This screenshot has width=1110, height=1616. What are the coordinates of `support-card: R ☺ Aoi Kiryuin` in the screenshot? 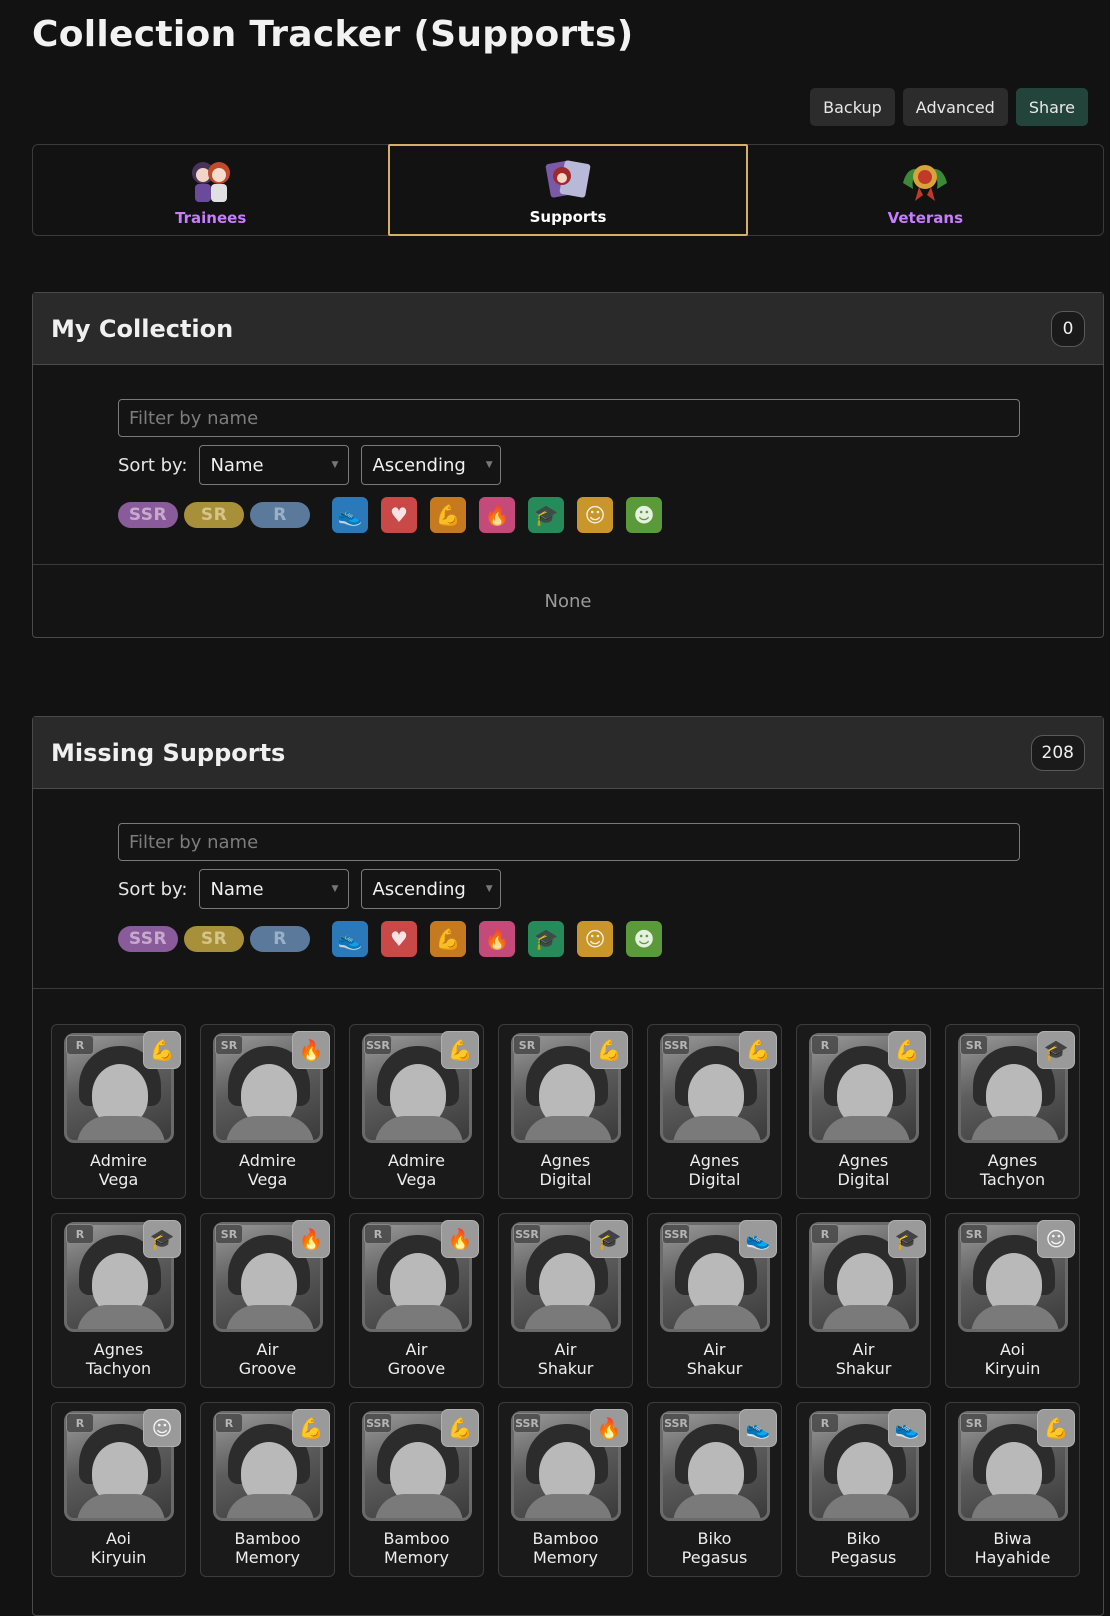 It's located at (118, 1489).